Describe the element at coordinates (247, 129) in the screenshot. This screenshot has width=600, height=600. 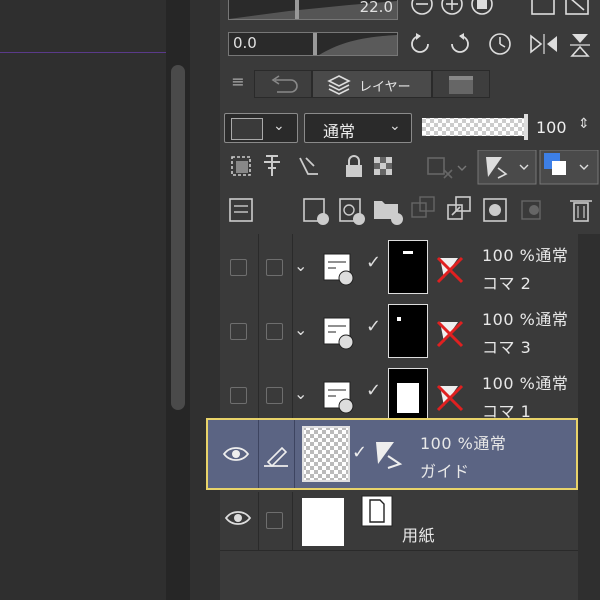
I see `color-swatch` at that location.